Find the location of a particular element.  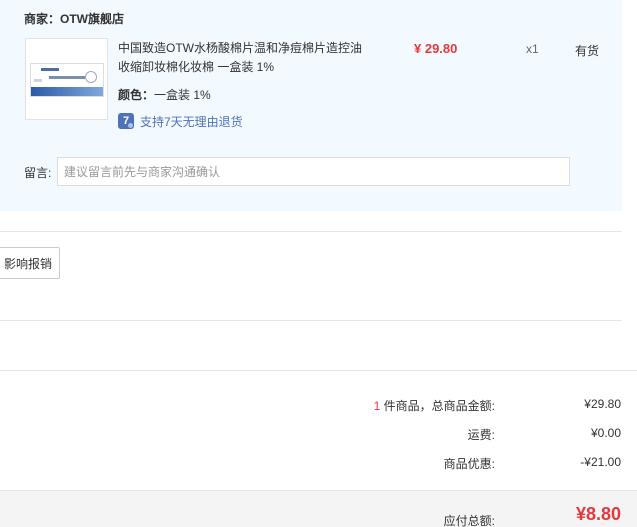

package-brand-mark is located at coordinates (50, 69).